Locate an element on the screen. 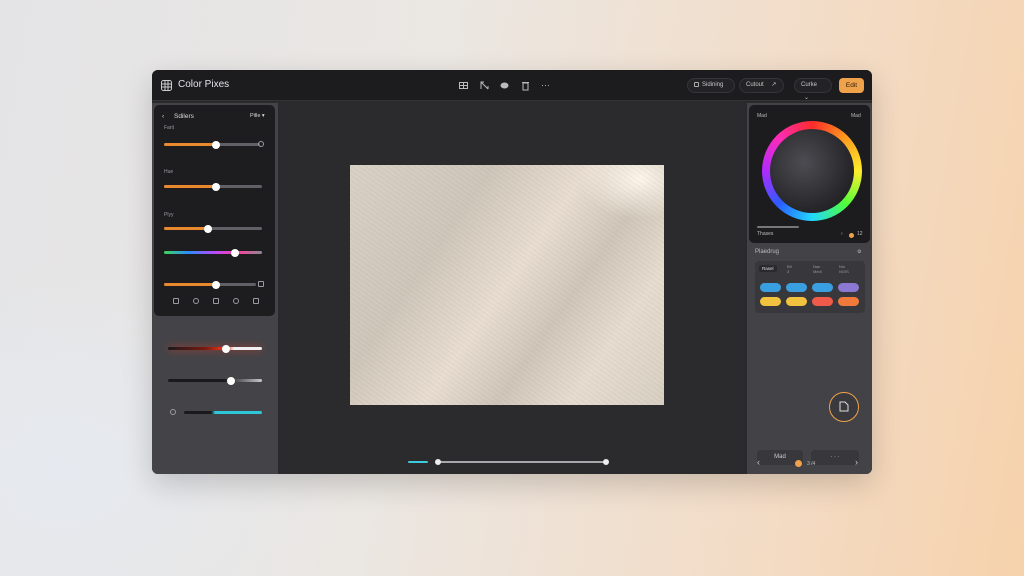 Image resolution: width=1024 pixels, height=576 pixels. app-grid-icon is located at coordinates (166, 85).